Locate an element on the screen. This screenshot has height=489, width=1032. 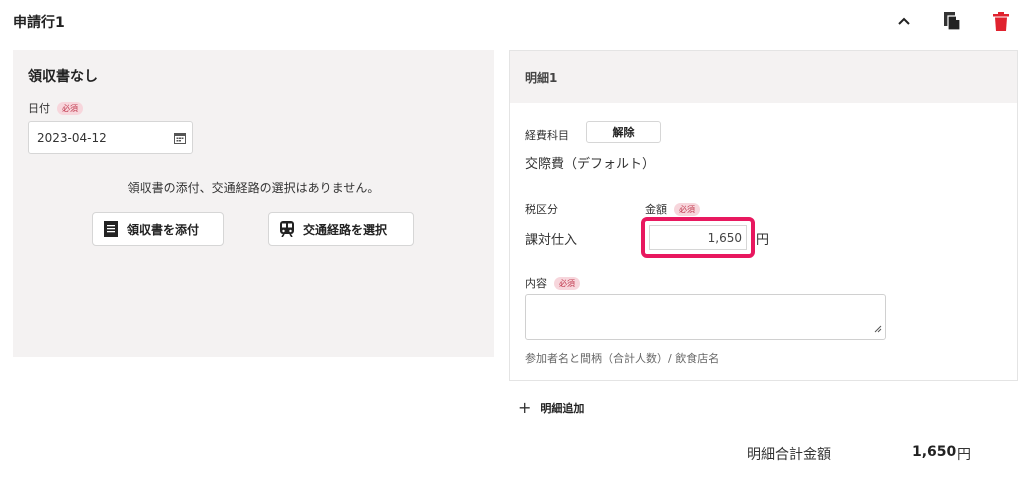
detail-panel-title: 明細1 is located at coordinates (763, 77).